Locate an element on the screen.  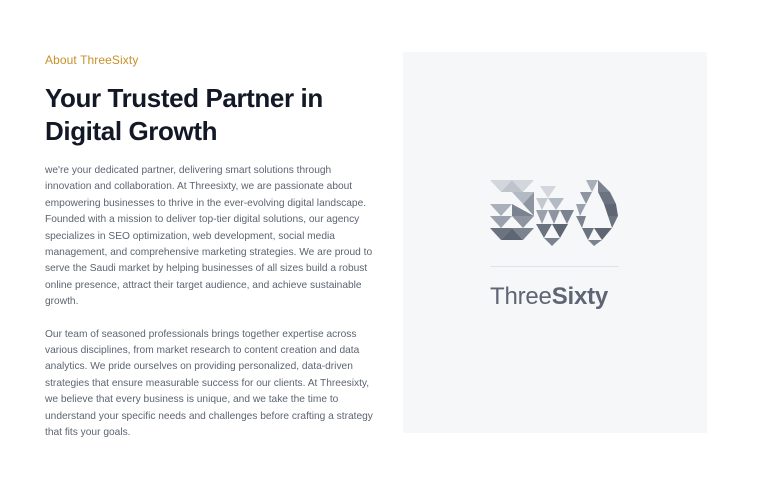
section-eyebrow: About ThreeSixty is located at coordinates (92, 60).